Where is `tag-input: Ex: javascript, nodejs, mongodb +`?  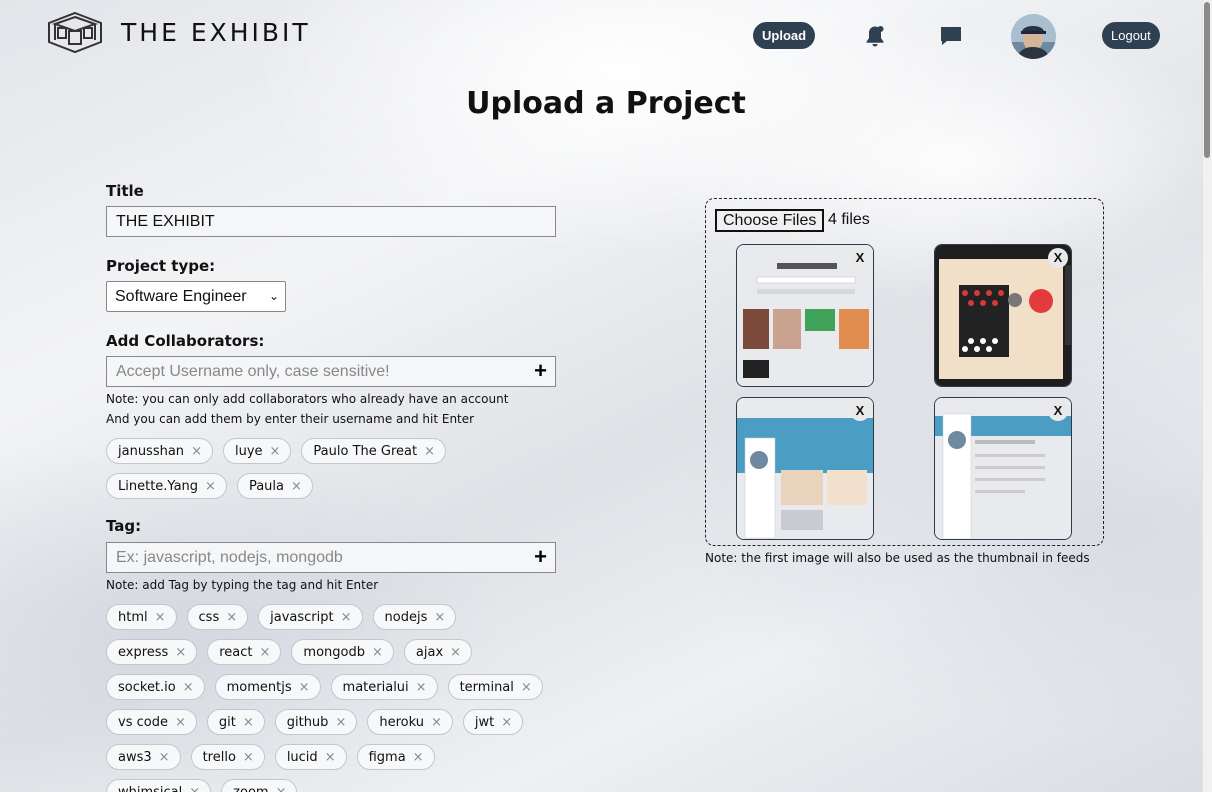 tag-input: Ex: javascript, nodejs, mongodb + is located at coordinates (331, 557).